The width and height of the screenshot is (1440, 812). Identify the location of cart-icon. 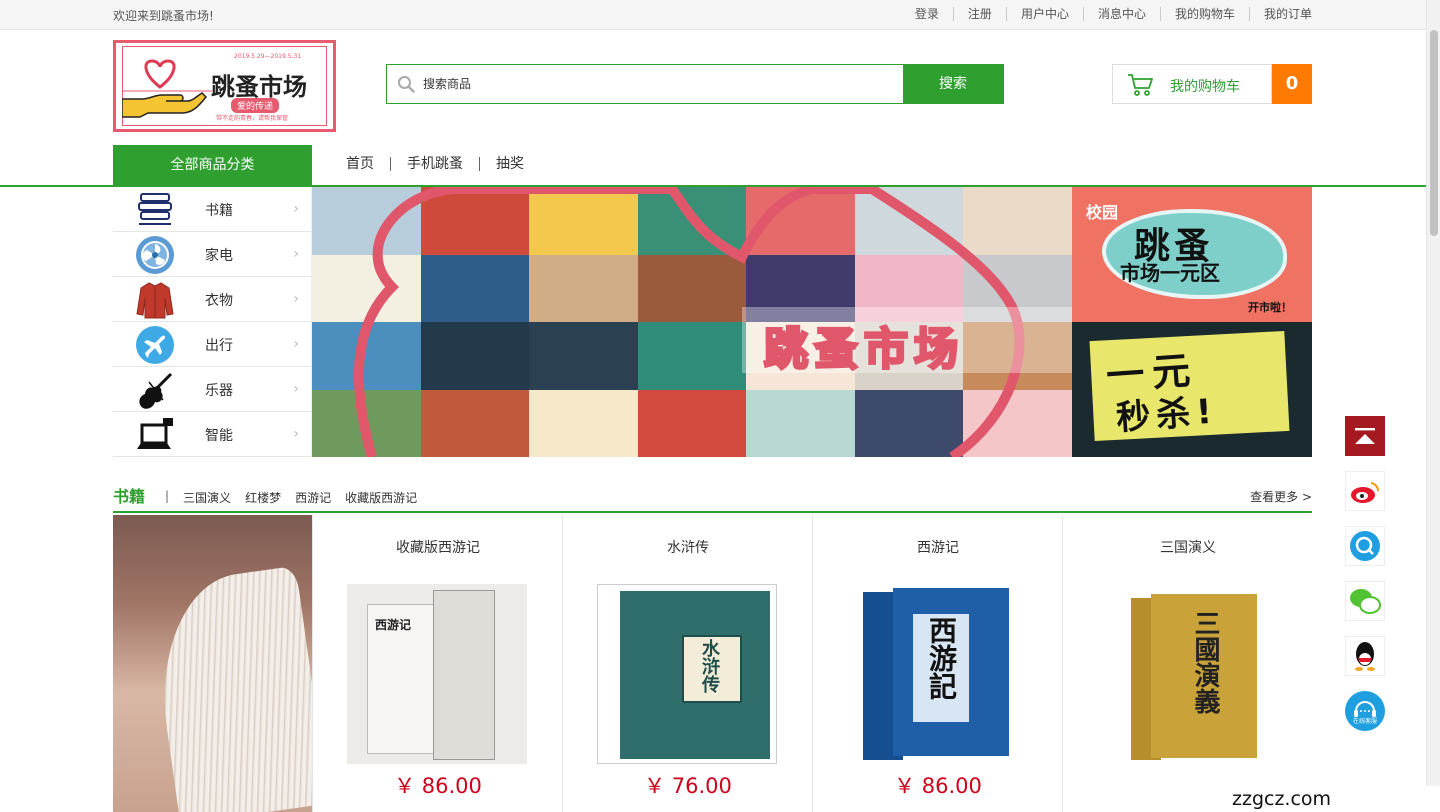
(1140, 85).